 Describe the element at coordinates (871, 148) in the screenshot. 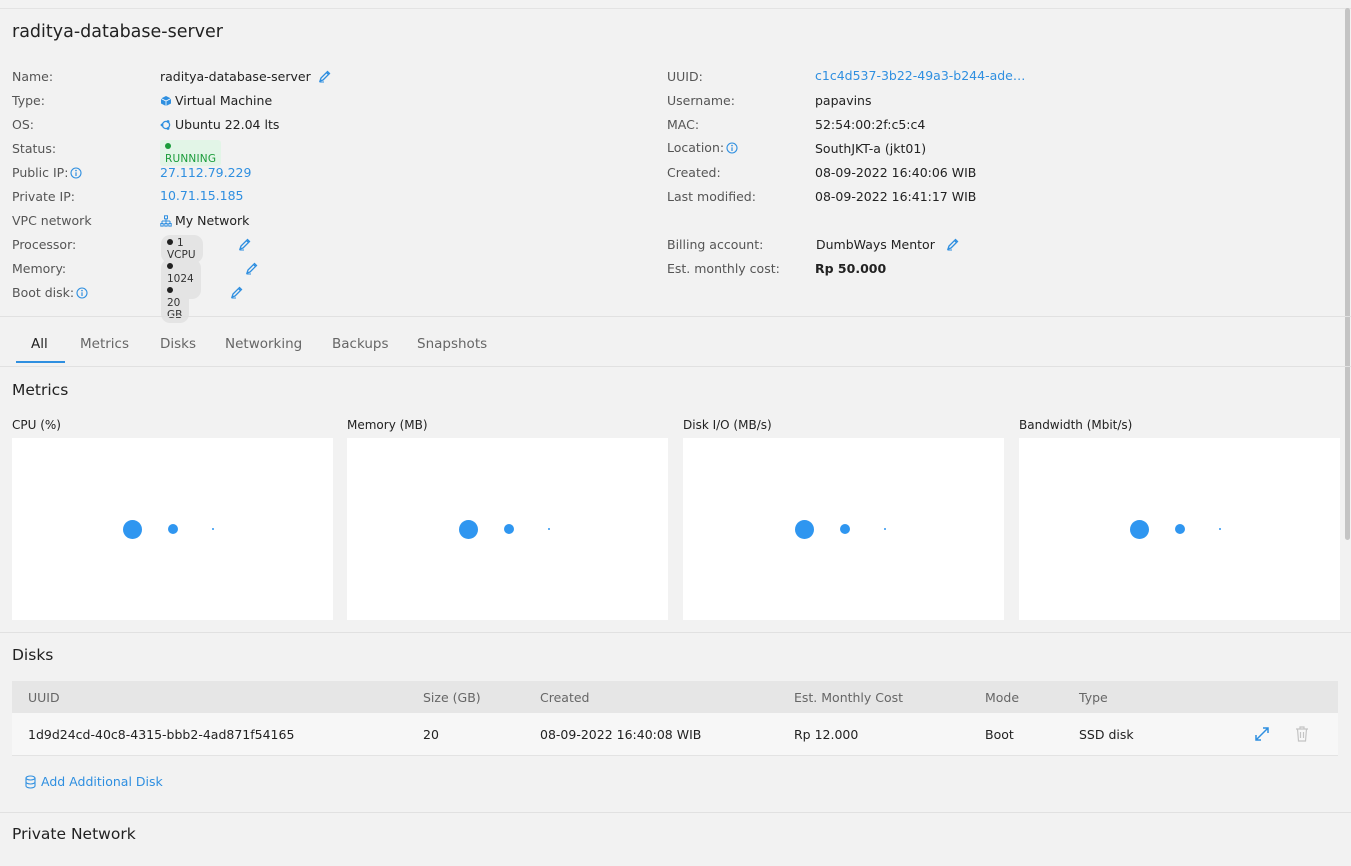

I see `location-value: SouthJKT-a (jkt01)` at that location.